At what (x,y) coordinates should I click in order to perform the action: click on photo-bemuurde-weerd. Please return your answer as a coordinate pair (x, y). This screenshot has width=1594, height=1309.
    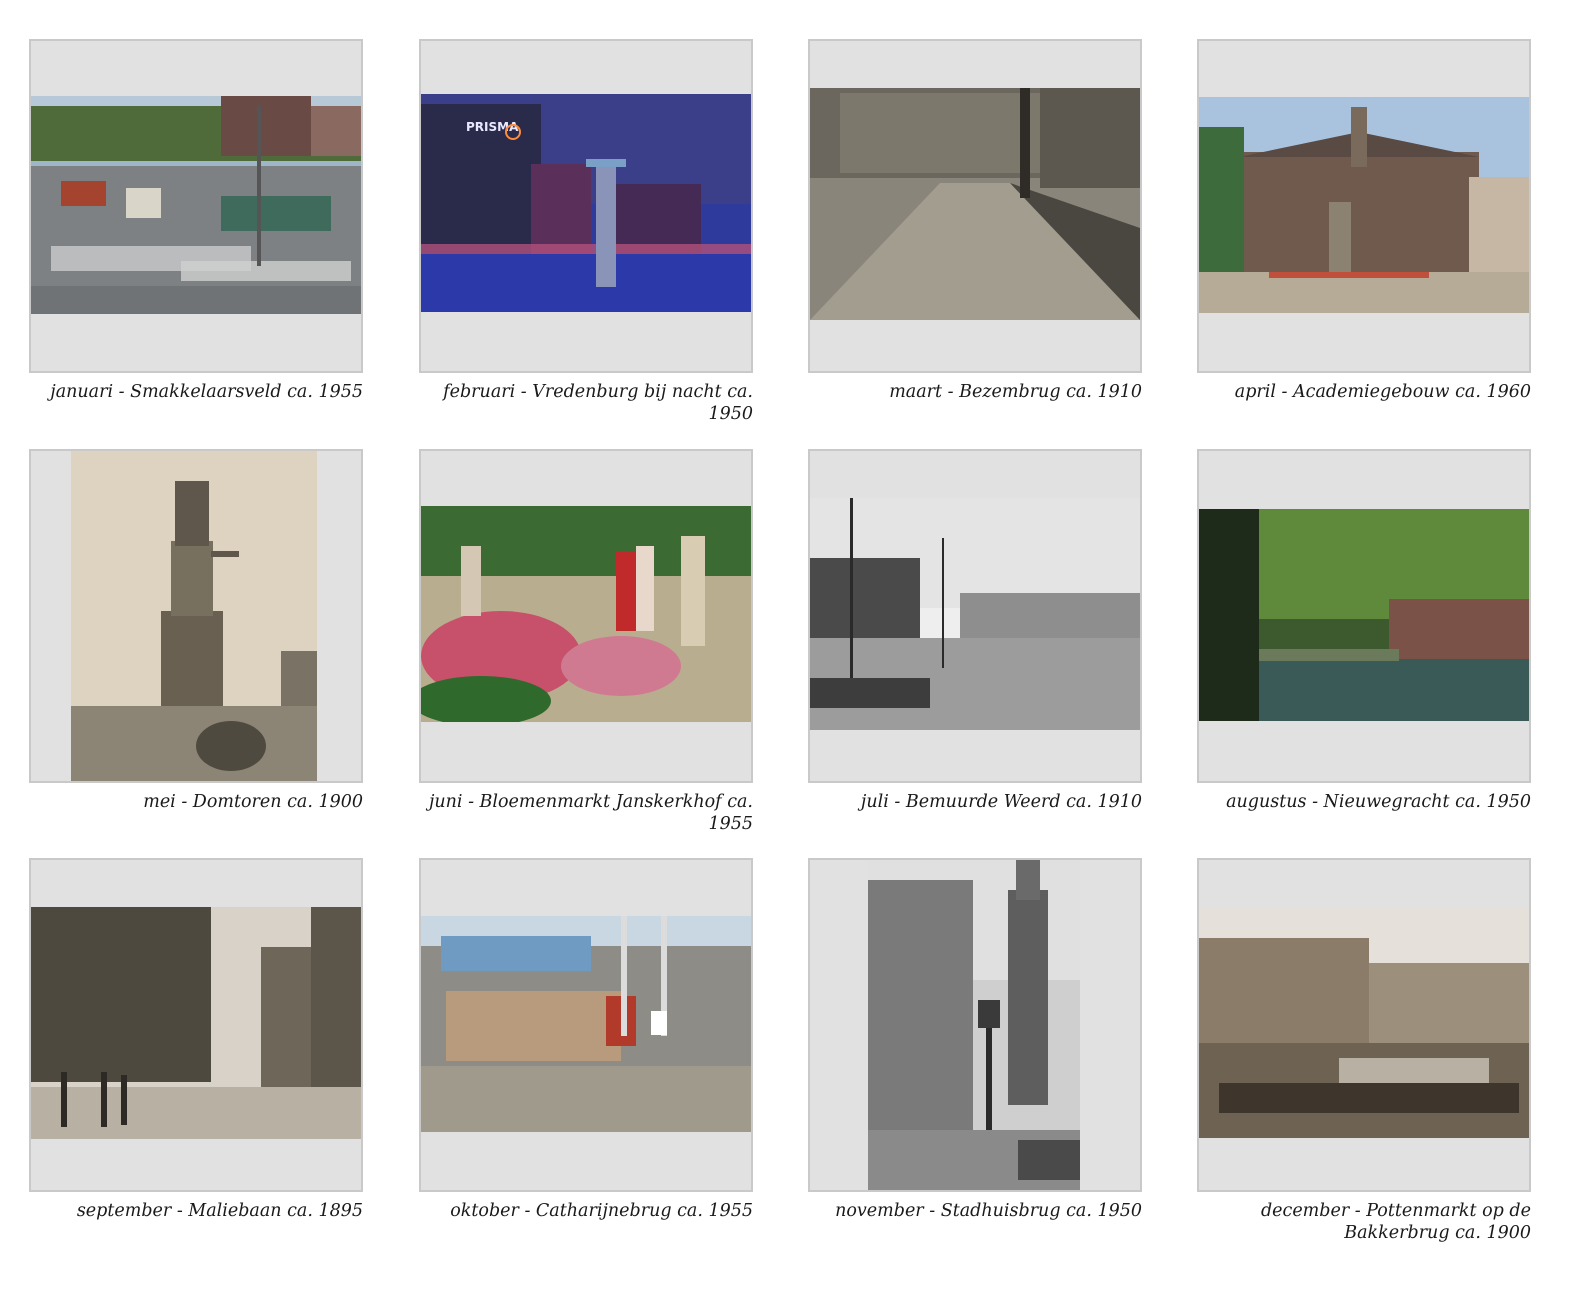
    Looking at the image, I should click on (975, 614).